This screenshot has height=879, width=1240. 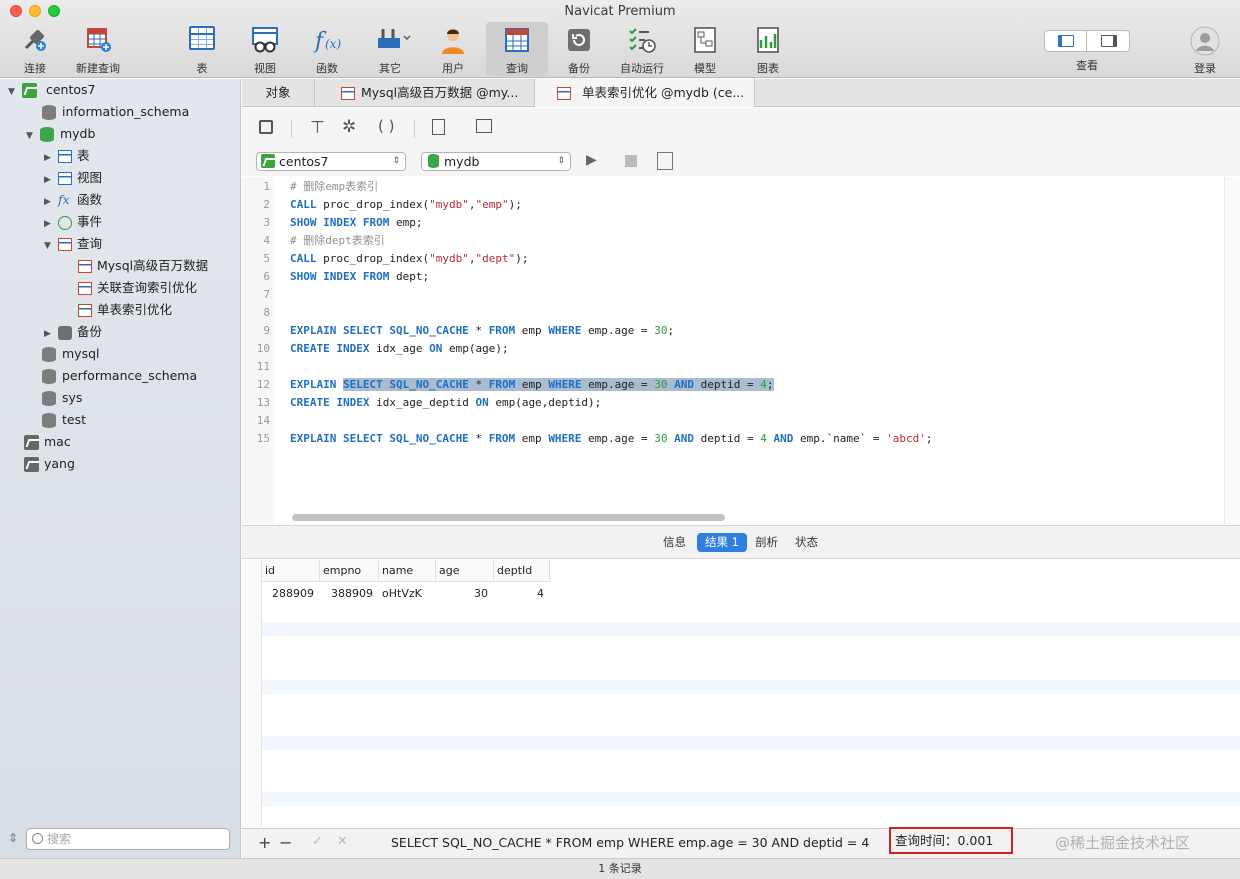 I want to click on query-item: Mysql高级百万数据, so click(x=143, y=266).